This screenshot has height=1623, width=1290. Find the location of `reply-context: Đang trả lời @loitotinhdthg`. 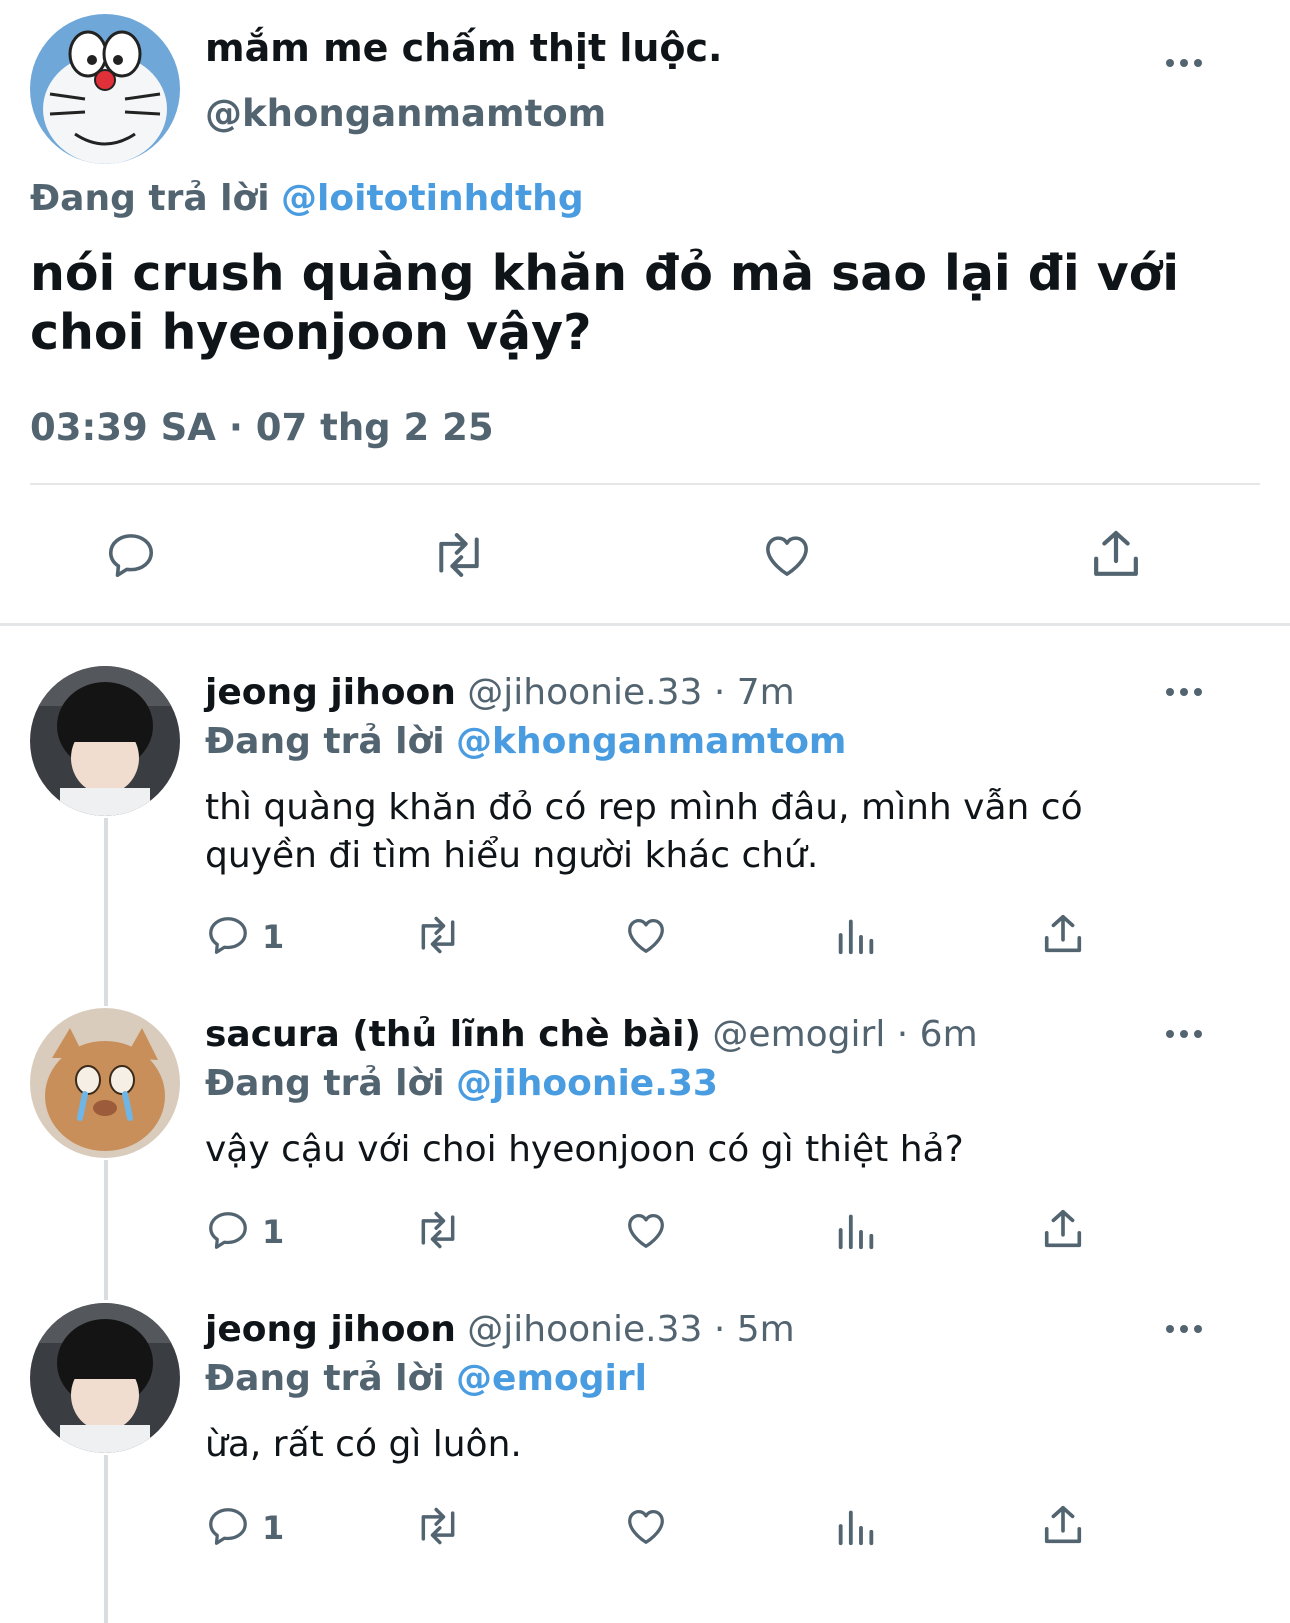

reply-context: Đang trả lời @loitotinhdthg is located at coordinates (307, 198).